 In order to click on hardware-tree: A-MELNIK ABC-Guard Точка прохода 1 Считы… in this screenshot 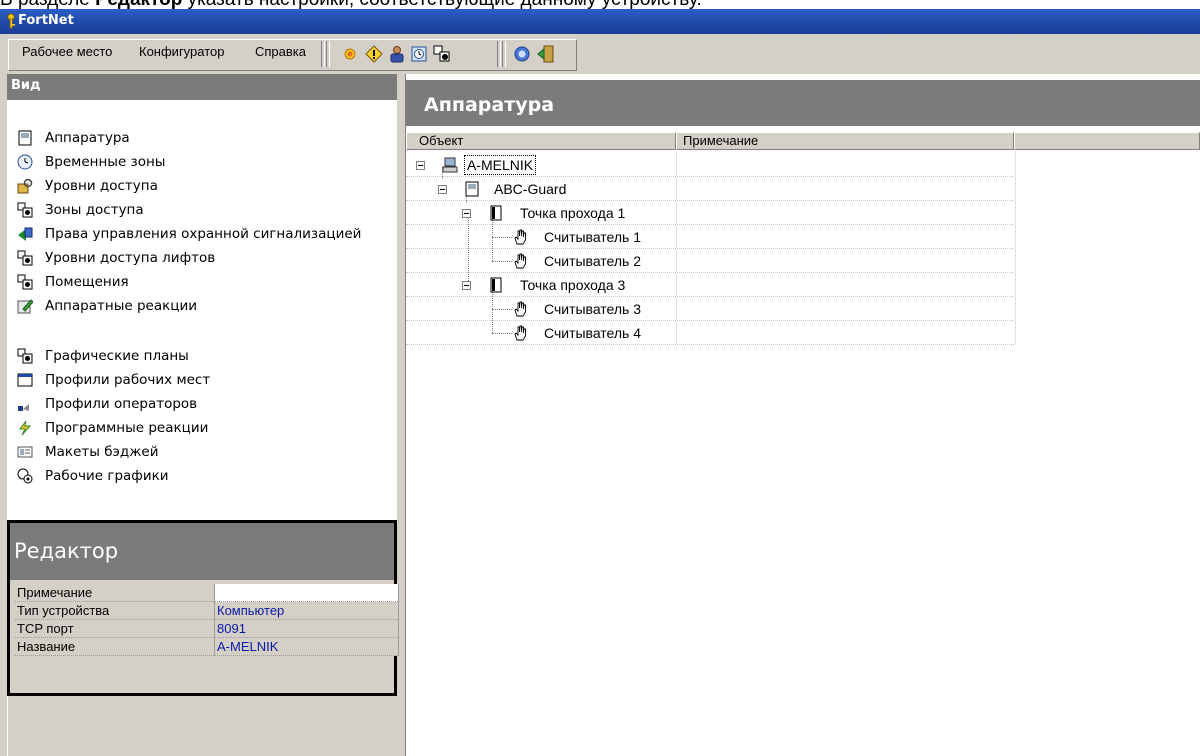, I will do `click(711, 253)`.